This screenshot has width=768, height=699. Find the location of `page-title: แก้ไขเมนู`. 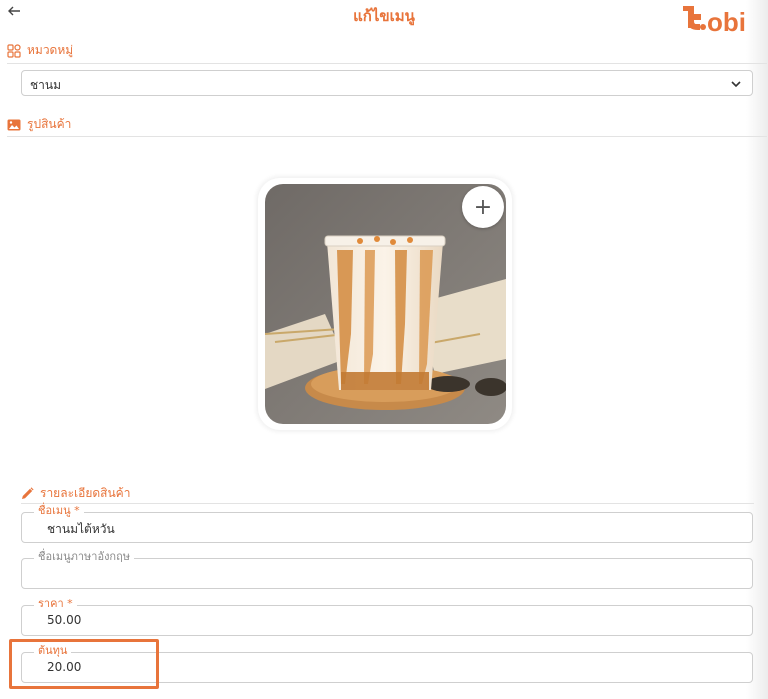

page-title: แก้ไขเมนู is located at coordinates (384, 16).